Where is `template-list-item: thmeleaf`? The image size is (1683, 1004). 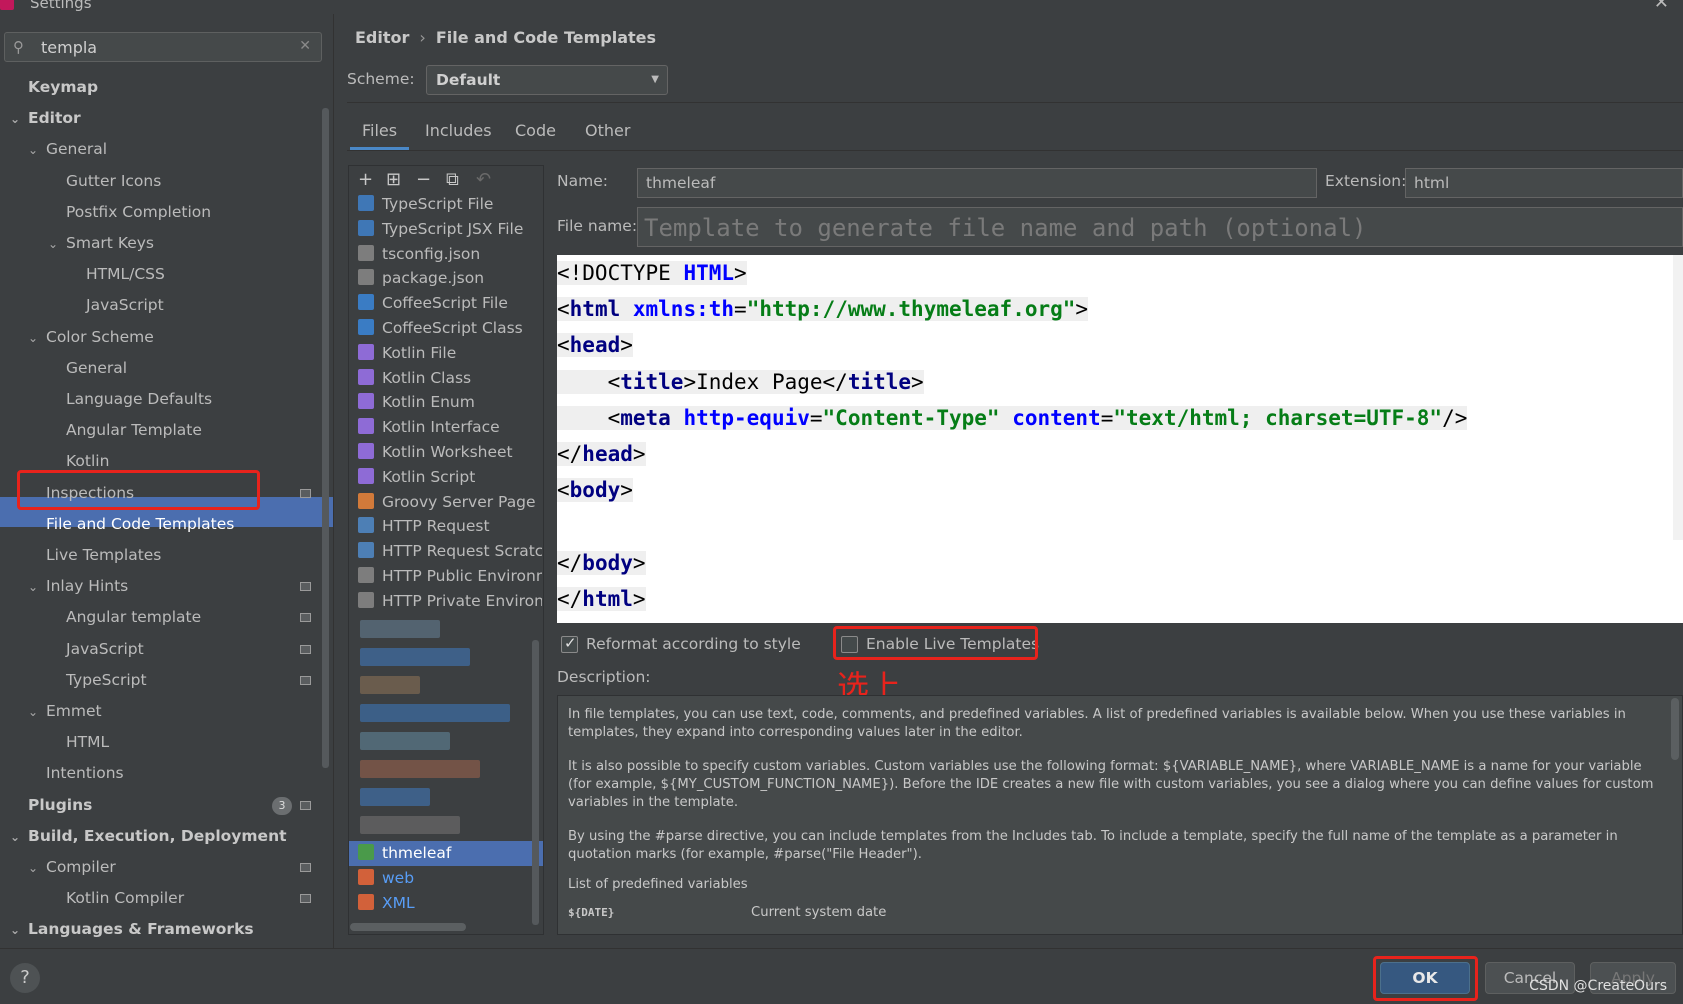
template-list-item: thmeleaf is located at coordinates (450, 853).